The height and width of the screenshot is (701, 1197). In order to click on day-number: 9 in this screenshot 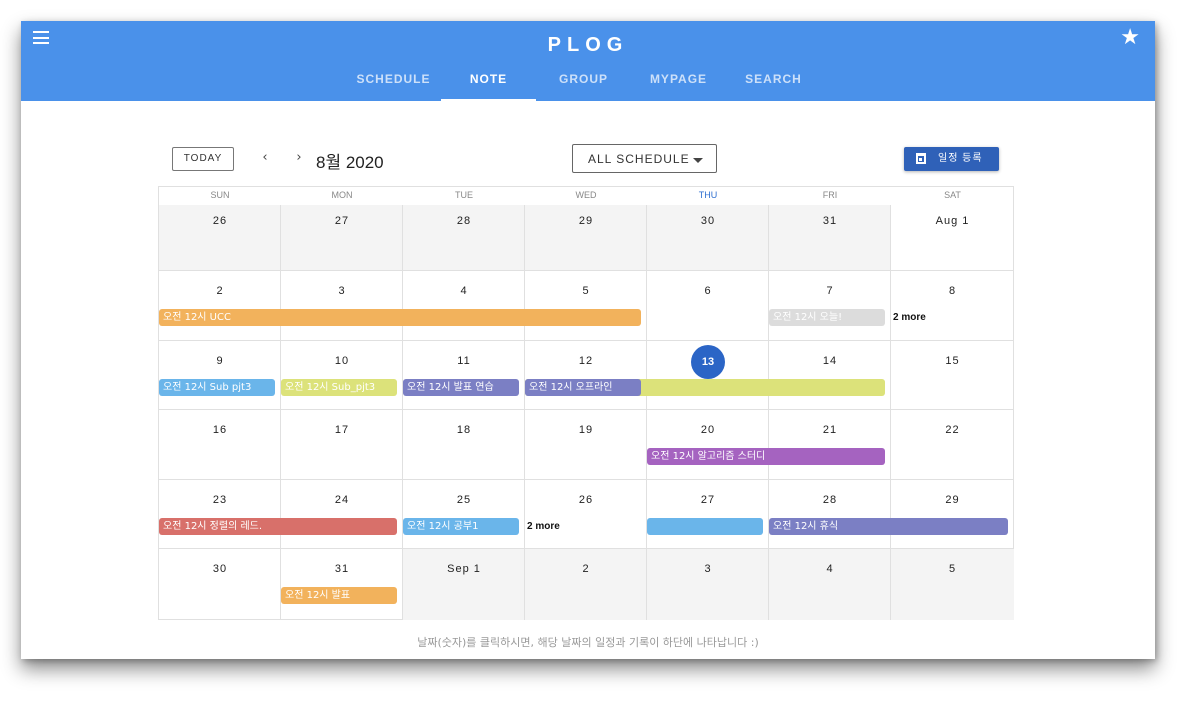, I will do `click(220, 361)`.